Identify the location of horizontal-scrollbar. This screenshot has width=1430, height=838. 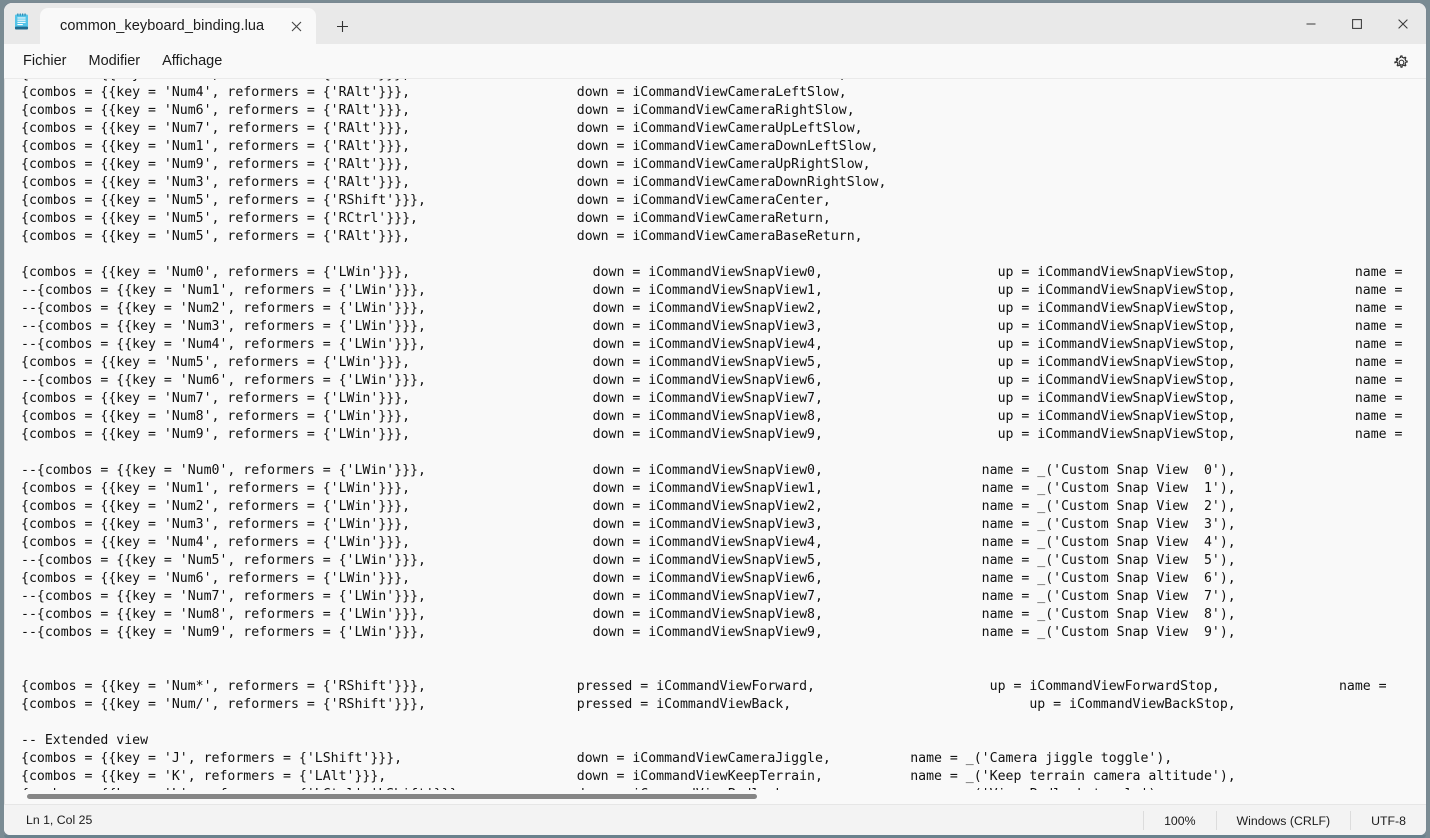
(715, 797).